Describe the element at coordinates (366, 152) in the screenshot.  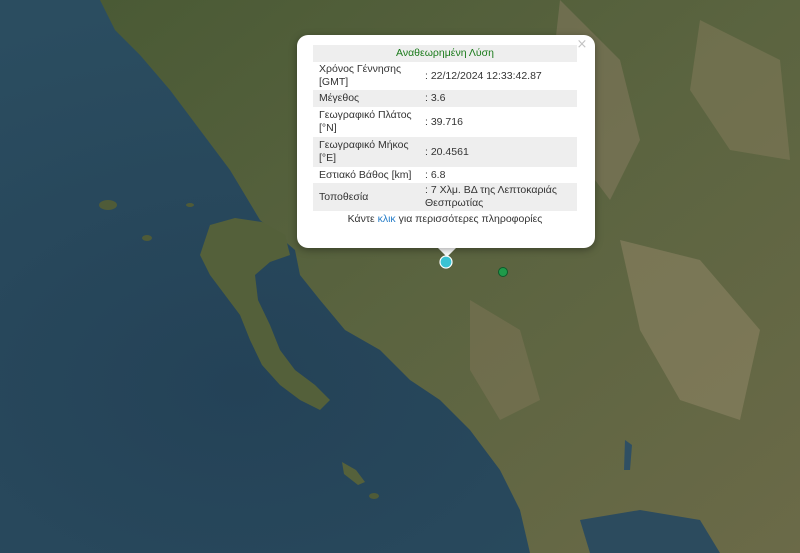
I see `row-label: Γεωγραφικό Μήκος [°E]` at that location.